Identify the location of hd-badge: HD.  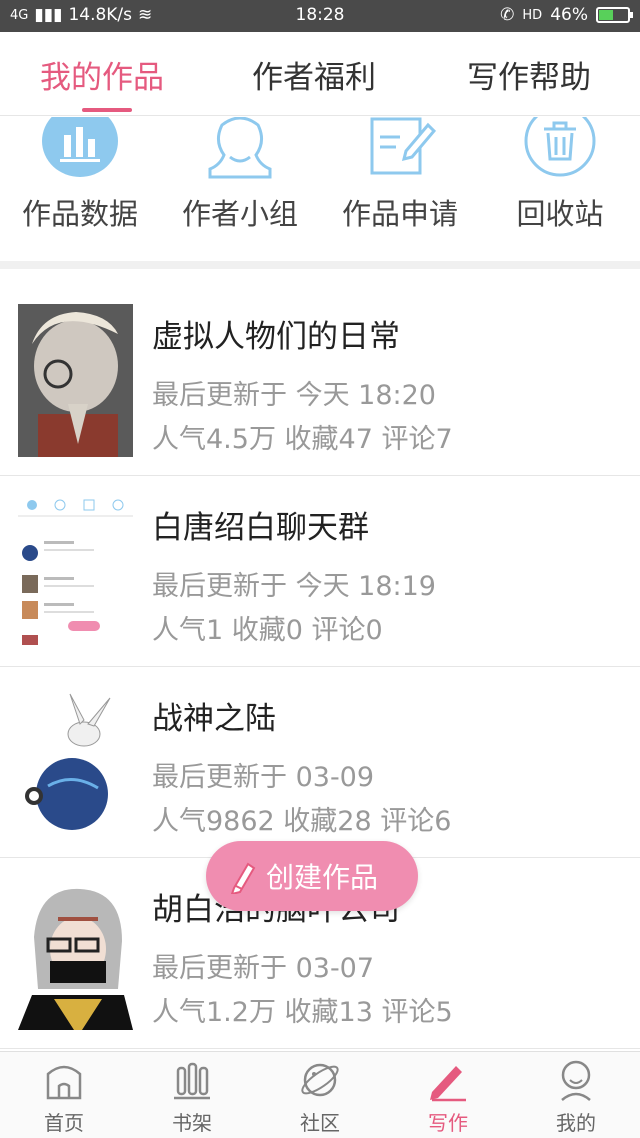
(532, 15).